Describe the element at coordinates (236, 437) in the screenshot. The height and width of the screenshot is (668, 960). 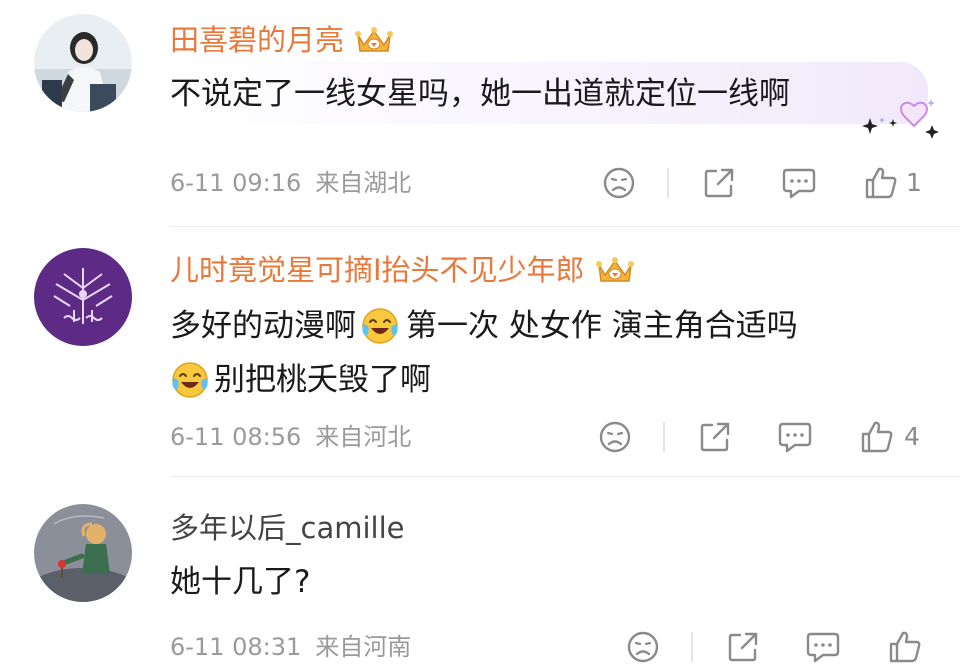
I see `comment-date: 6-11 08:56` at that location.